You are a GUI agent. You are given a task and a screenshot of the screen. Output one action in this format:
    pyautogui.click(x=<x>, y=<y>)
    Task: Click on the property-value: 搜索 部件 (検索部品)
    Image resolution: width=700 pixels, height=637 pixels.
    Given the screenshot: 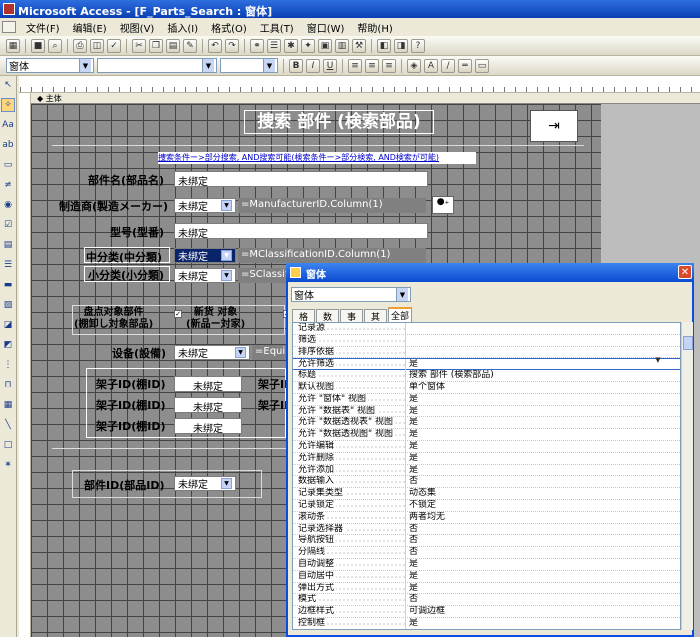 What is the action you would take?
    pyautogui.click(x=539, y=376)
    